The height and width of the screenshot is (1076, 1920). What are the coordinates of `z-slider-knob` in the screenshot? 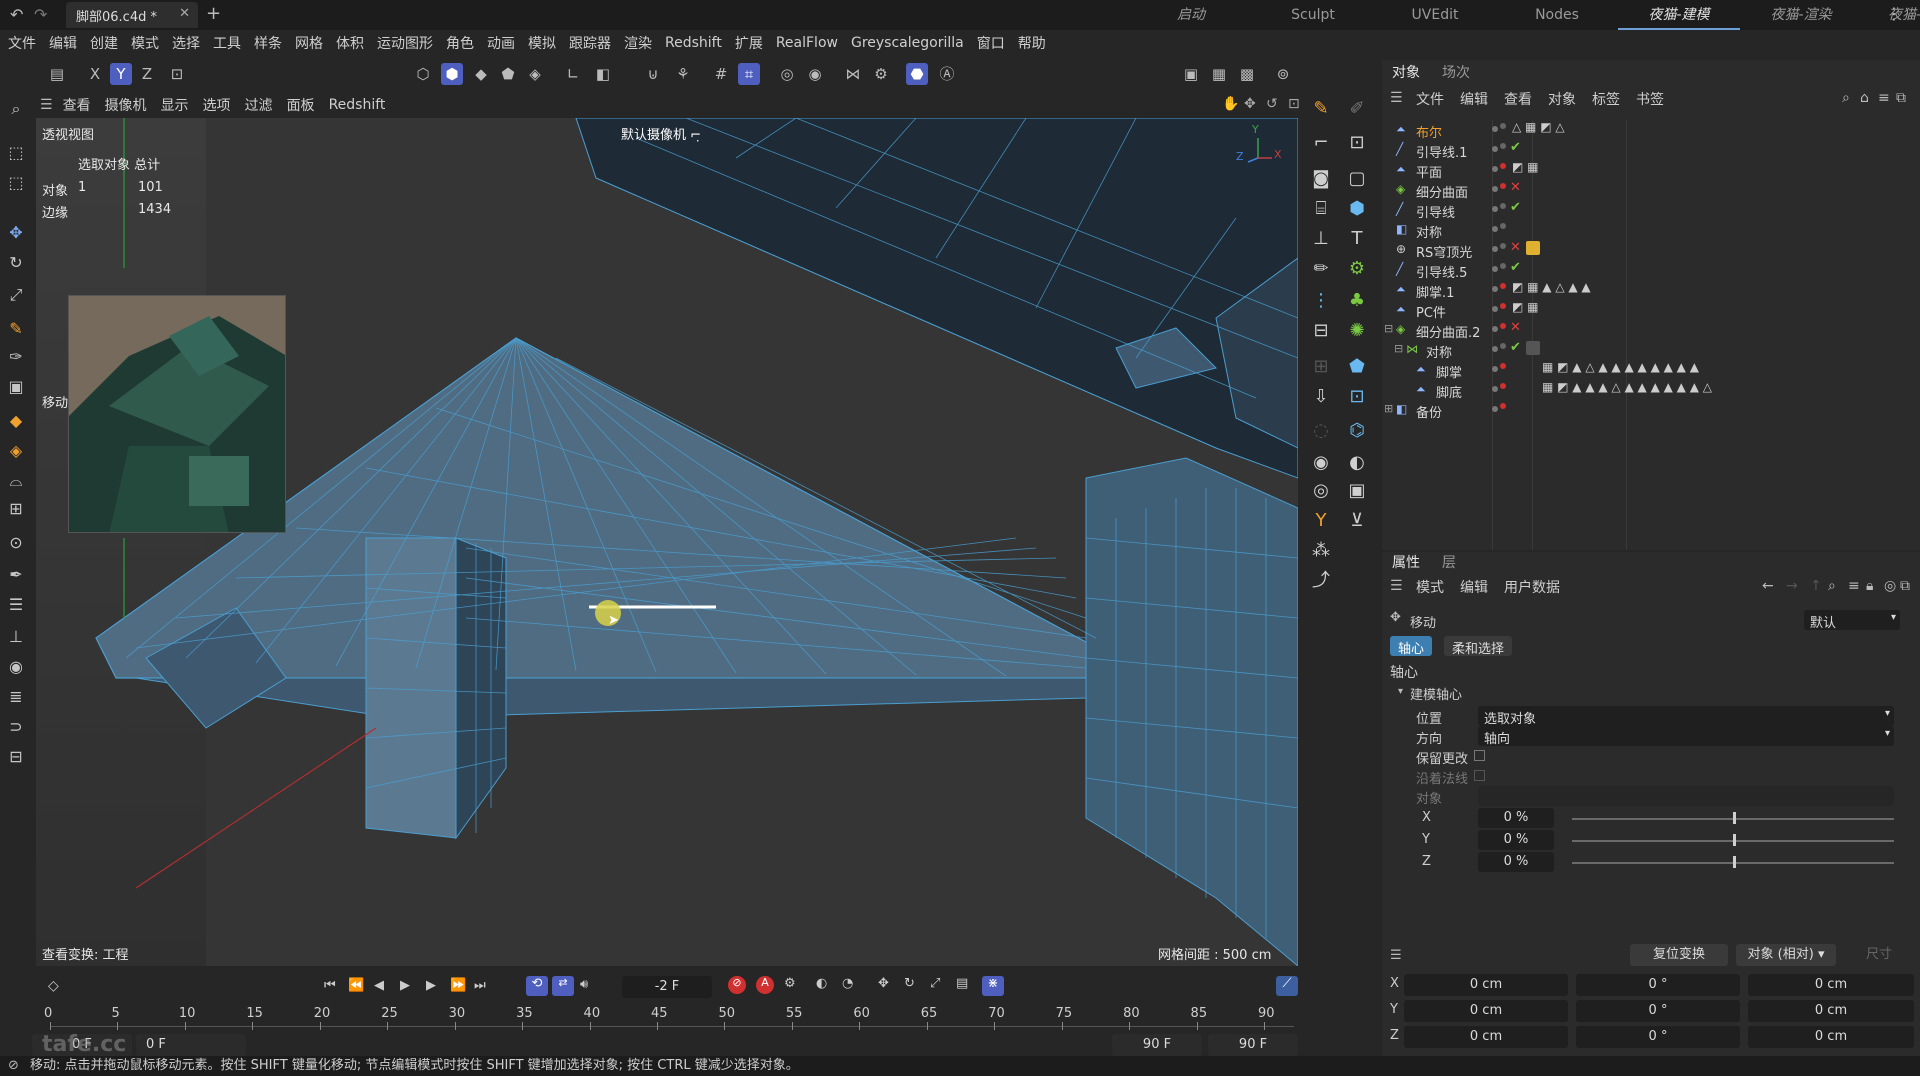 It's located at (1734, 862).